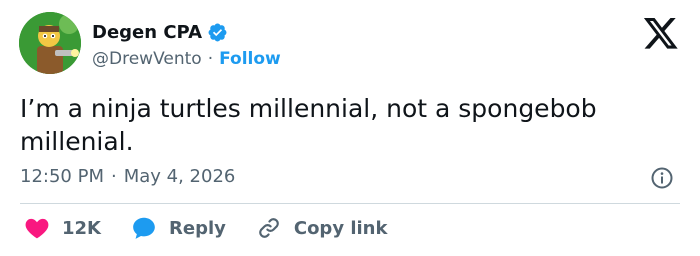  Describe the element at coordinates (661, 33) in the screenshot. I see `x-logo-icon` at that location.